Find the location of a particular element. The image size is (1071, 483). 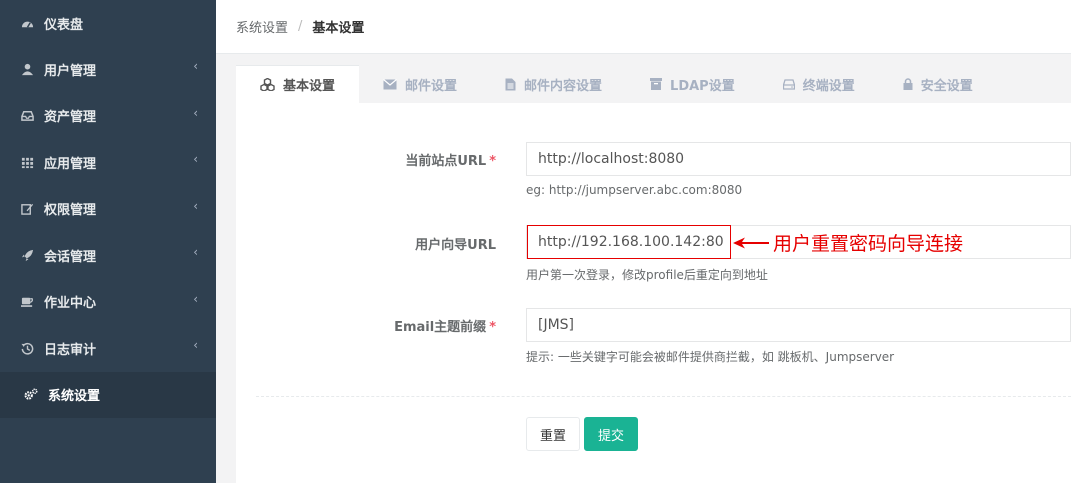

tab-basic-settings: 基本设置 is located at coordinates (298, 84).